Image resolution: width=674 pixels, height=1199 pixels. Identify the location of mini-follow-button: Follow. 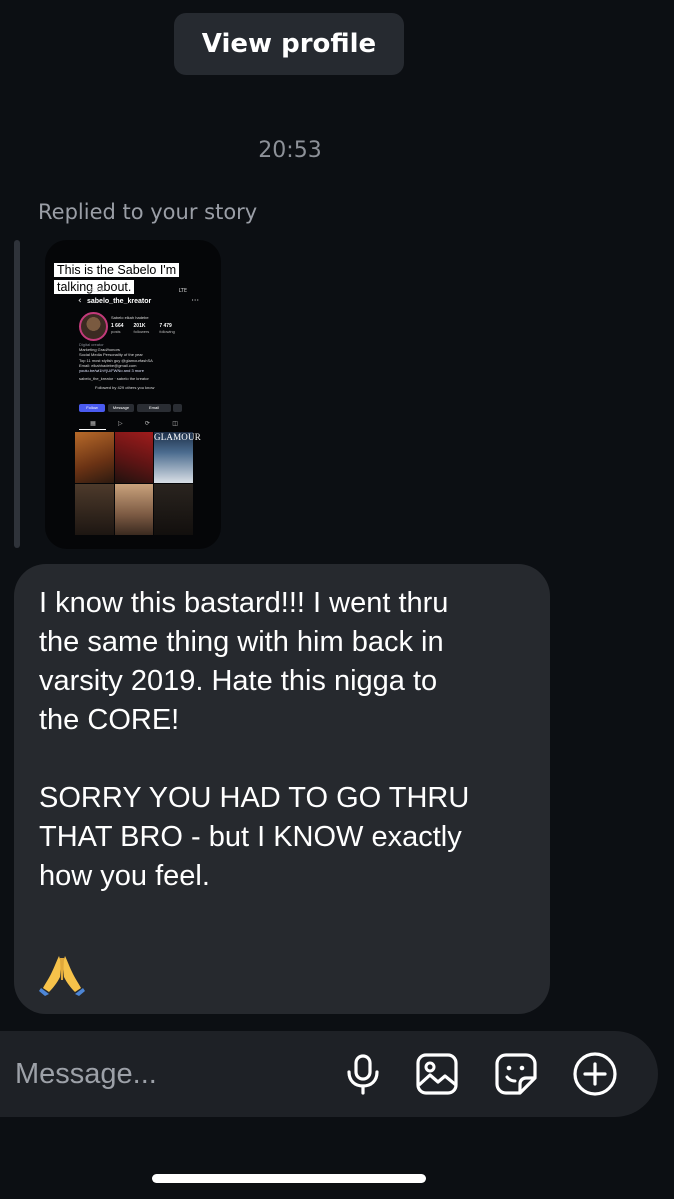
(92, 408).